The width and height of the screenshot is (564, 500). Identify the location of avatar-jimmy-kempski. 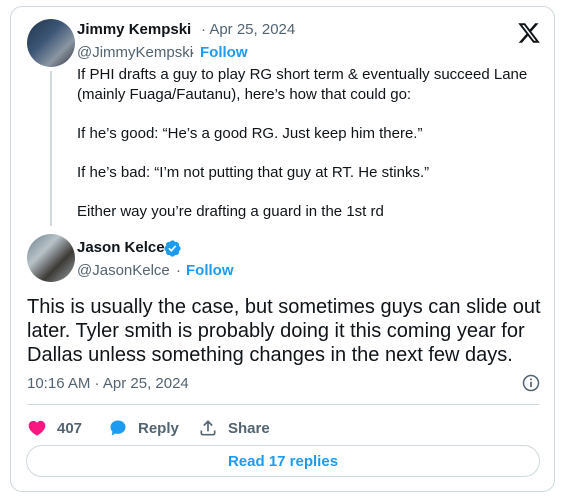
(51, 43).